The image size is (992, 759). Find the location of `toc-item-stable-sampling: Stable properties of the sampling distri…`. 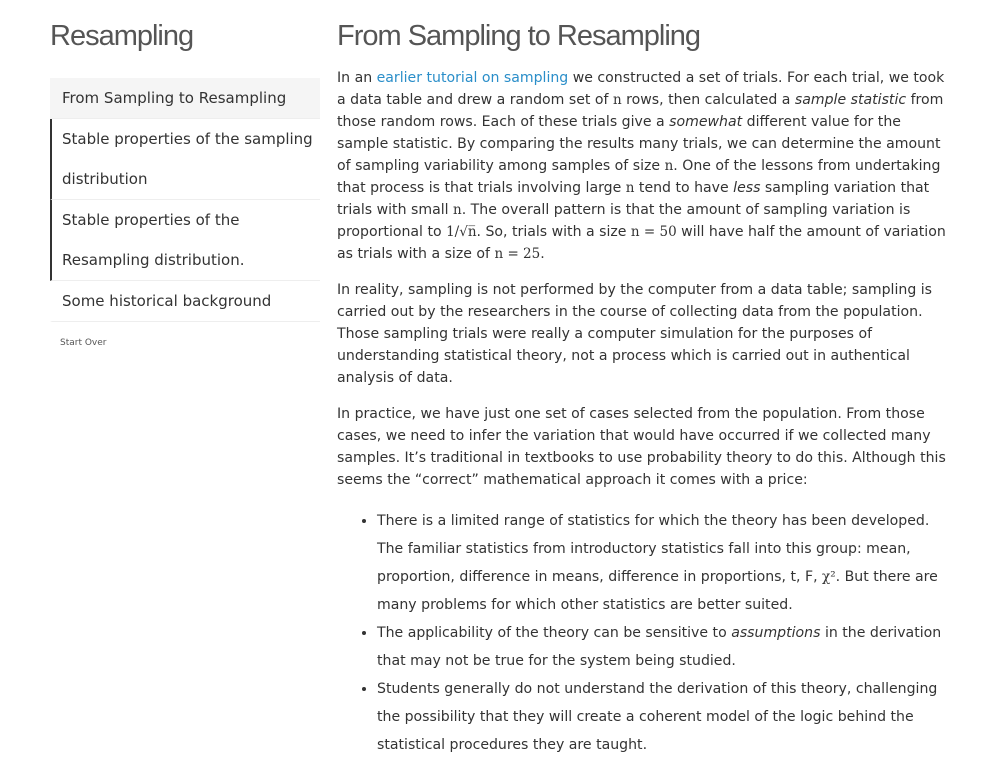

toc-item-stable-sampling: Stable properties of the sampling distri… is located at coordinates (185, 159).